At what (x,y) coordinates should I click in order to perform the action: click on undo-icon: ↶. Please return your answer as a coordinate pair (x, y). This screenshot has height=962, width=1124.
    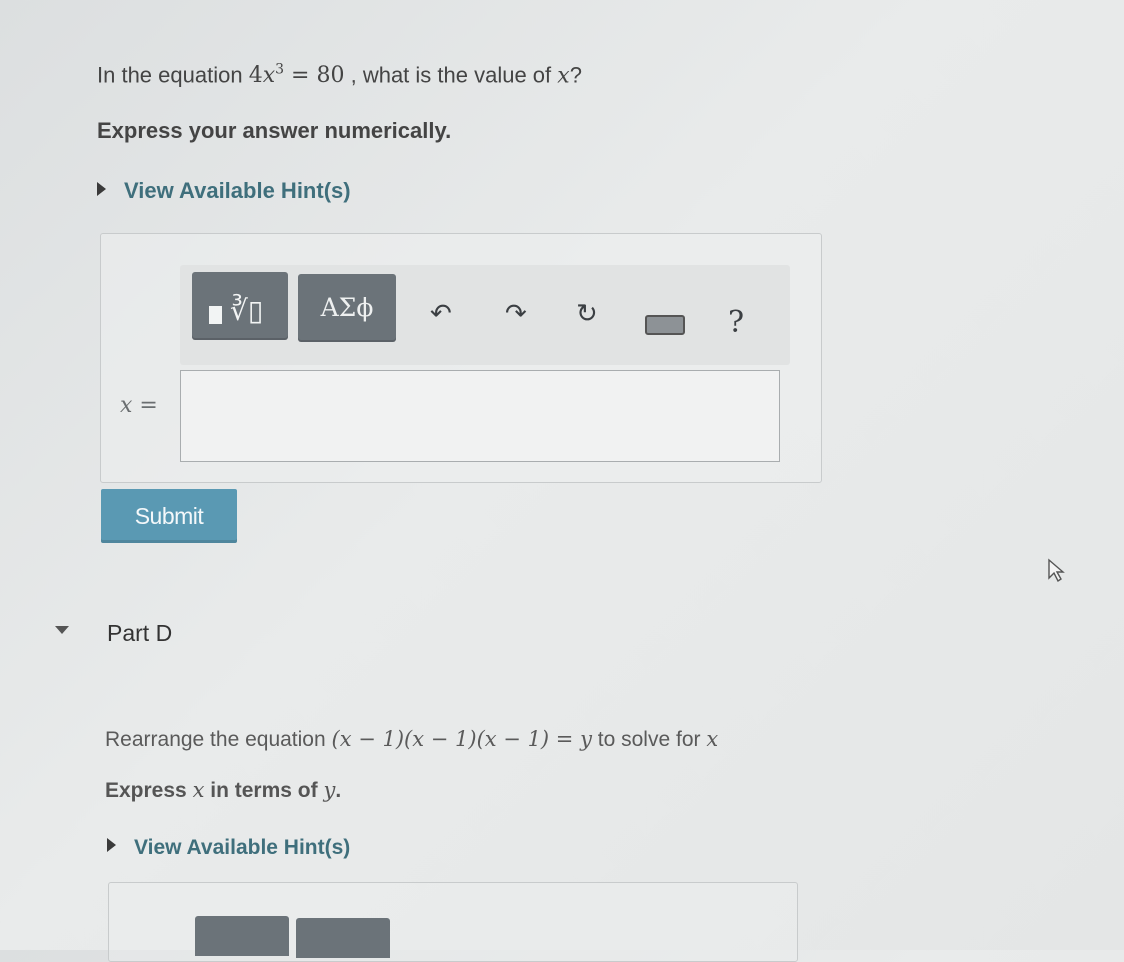
    Looking at the image, I should click on (441, 314).